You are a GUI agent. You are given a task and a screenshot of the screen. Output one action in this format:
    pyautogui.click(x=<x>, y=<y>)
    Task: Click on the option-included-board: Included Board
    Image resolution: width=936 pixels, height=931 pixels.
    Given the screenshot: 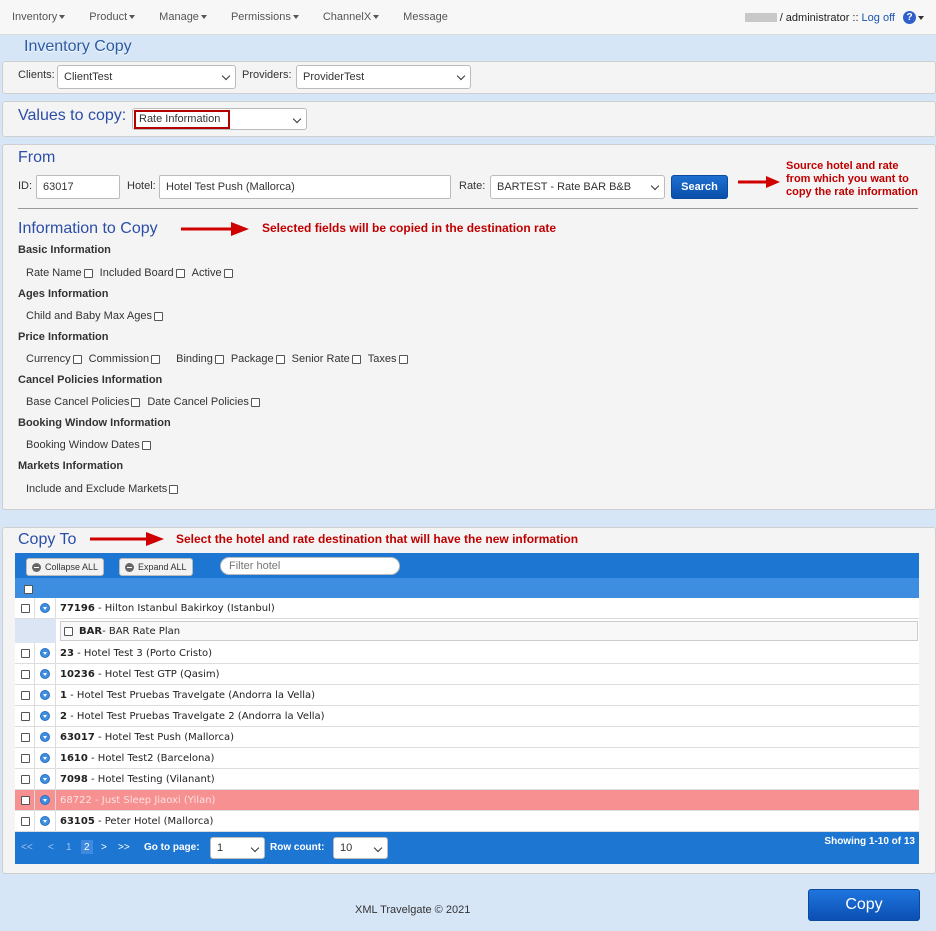 What is the action you would take?
    pyautogui.click(x=142, y=273)
    